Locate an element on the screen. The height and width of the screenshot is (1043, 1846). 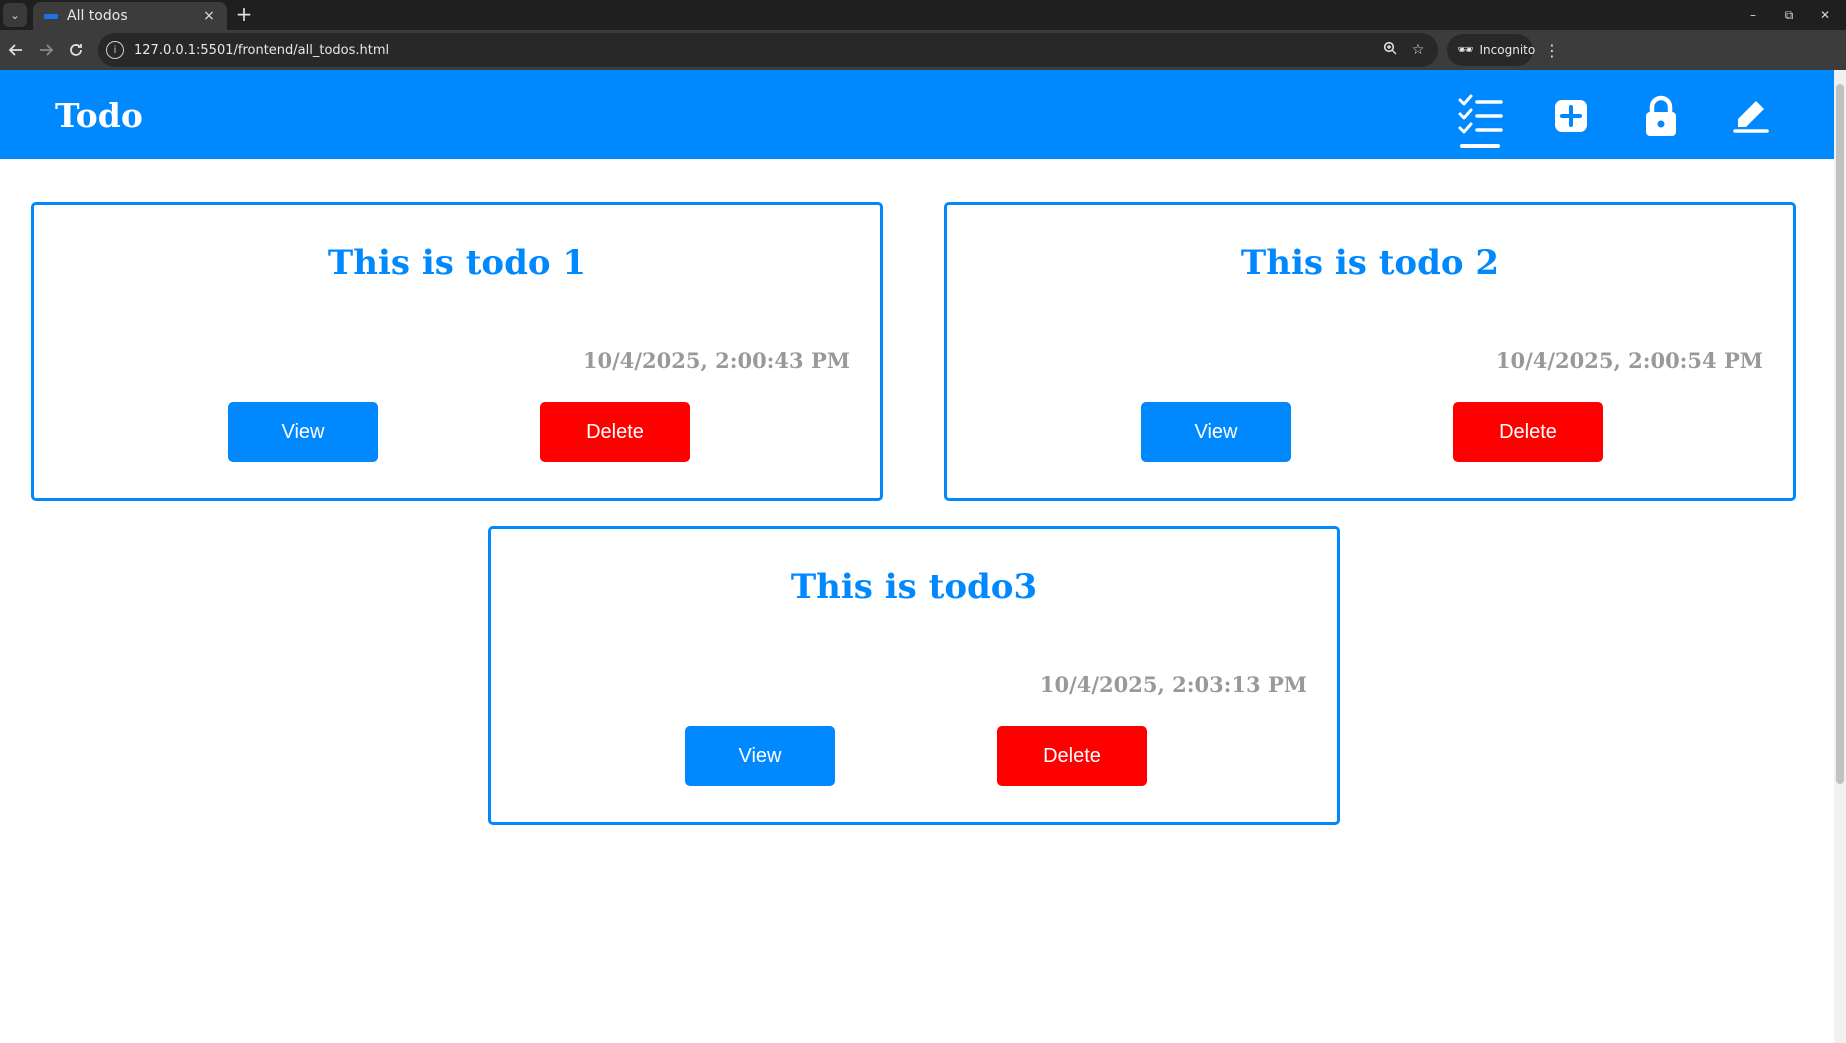
plus-square-icon is located at coordinates (1571, 116).